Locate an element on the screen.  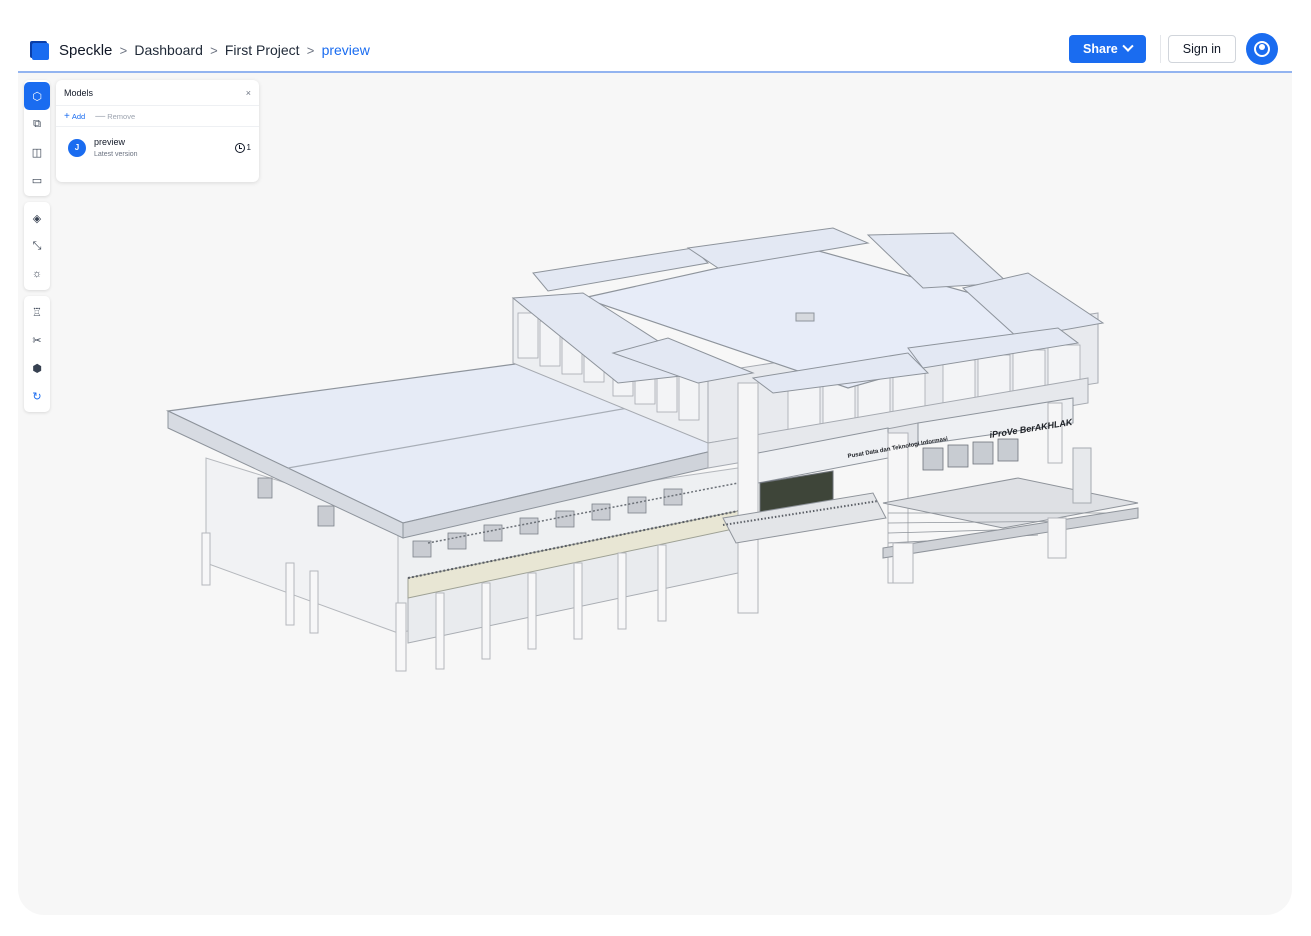
model-version-label: Latest version is located at coordinates (116, 154).